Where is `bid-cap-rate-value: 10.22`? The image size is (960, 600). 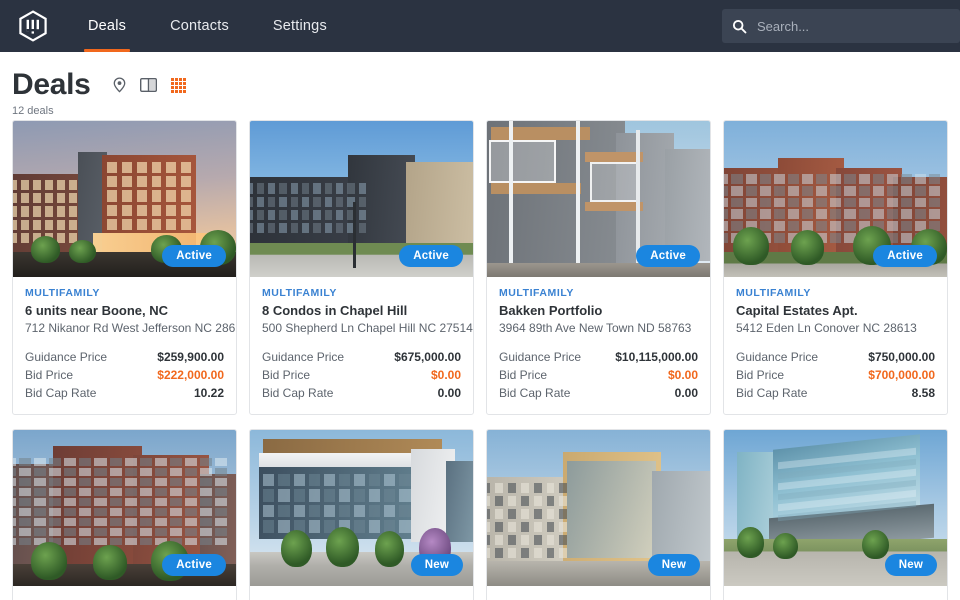
bid-cap-rate-value: 10.22 is located at coordinates (208, 393).